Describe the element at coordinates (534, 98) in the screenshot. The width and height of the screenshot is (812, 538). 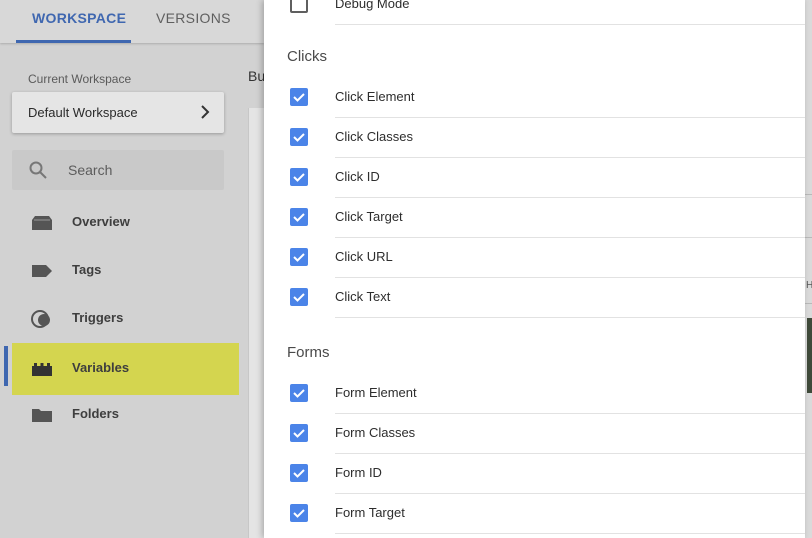
I see `list-item: Click Element` at that location.